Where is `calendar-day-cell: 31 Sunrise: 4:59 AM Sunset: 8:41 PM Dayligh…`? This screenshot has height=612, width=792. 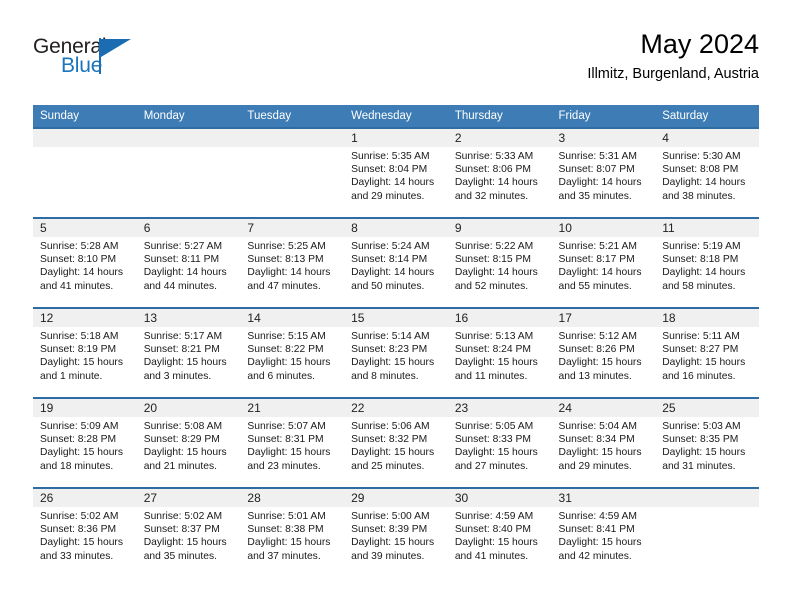 calendar-day-cell: 31 Sunrise: 4:59 AM Sunset: 8:41 PM Dayligh… is located at coordinates (603, 532).